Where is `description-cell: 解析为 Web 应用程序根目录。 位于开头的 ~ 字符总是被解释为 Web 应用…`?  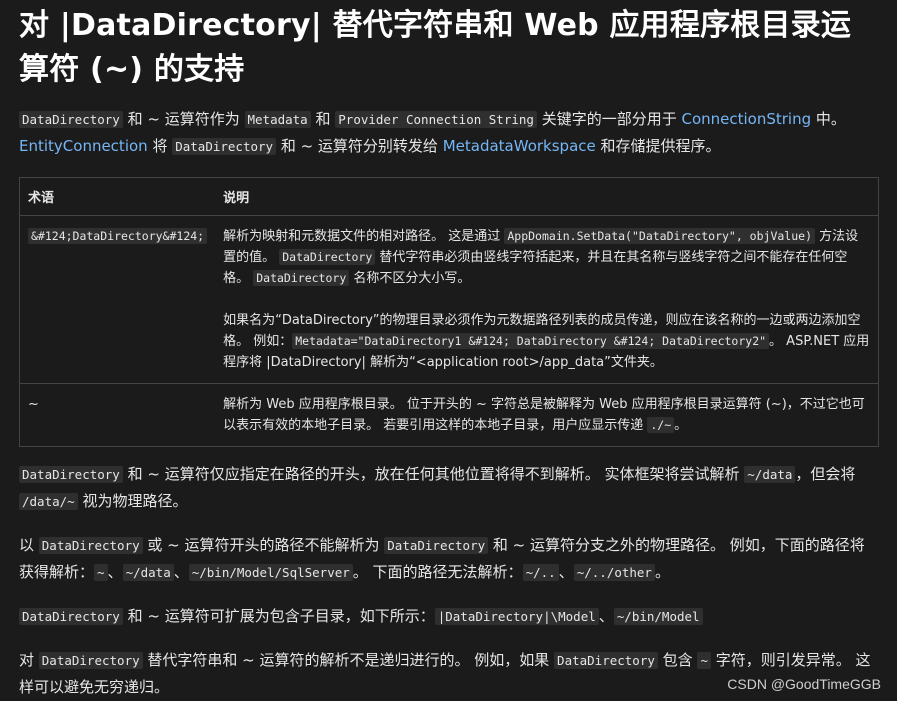
description-cell: 解析为 Web 应用程序根目录。 位于开头的 ~ 字符总是被解释为 Web 应用… is located at coordinates (547, 415).